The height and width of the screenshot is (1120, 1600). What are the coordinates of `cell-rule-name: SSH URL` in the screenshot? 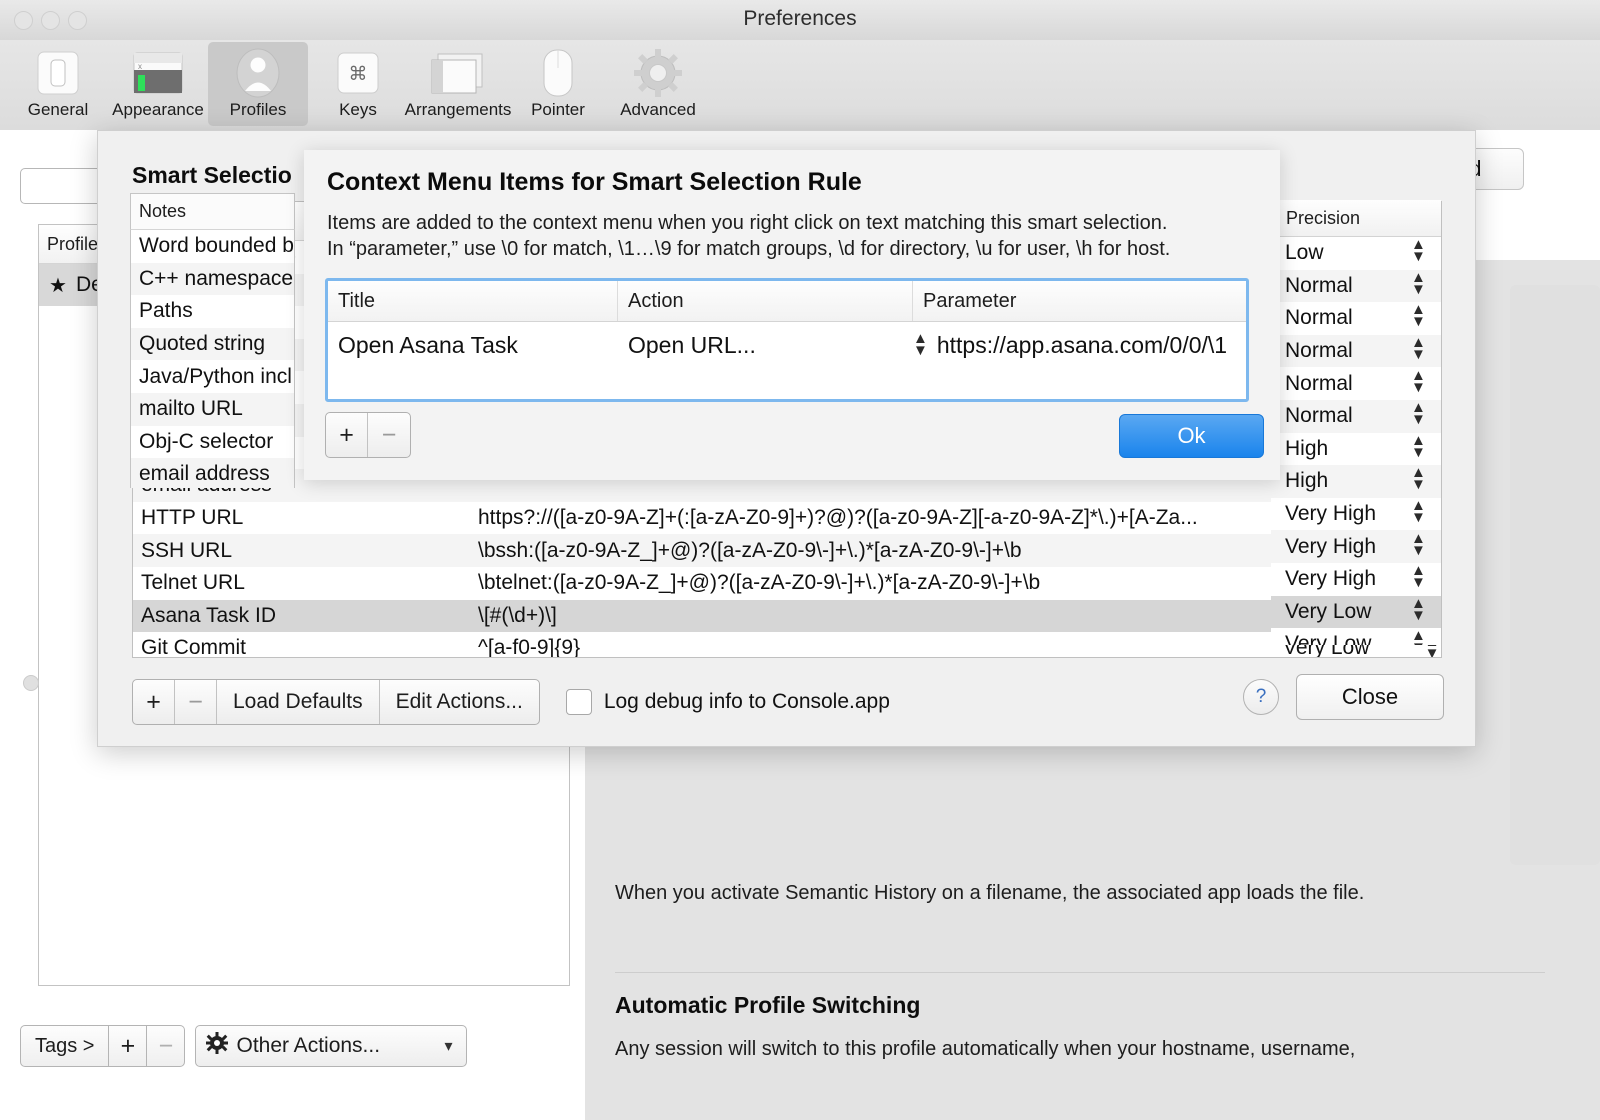 It's located at (187, 550).